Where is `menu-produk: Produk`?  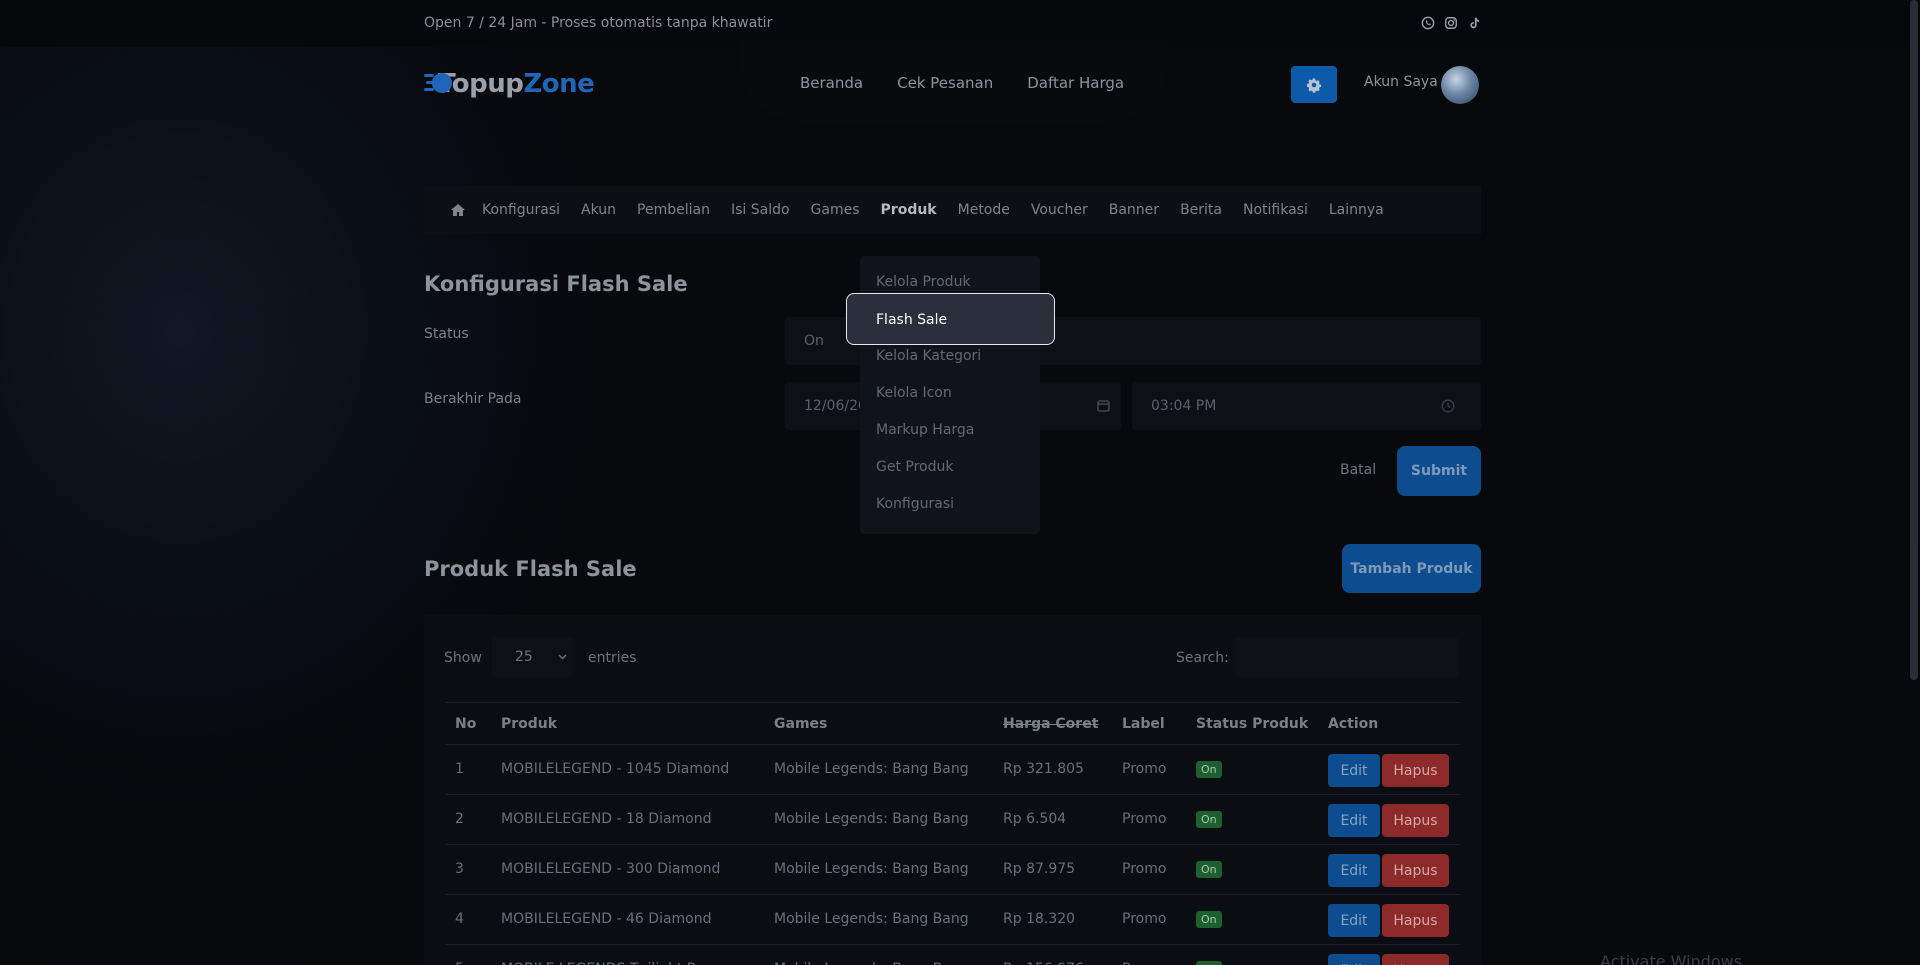
menu-produk: Produk is located at coordinates (909, 210).